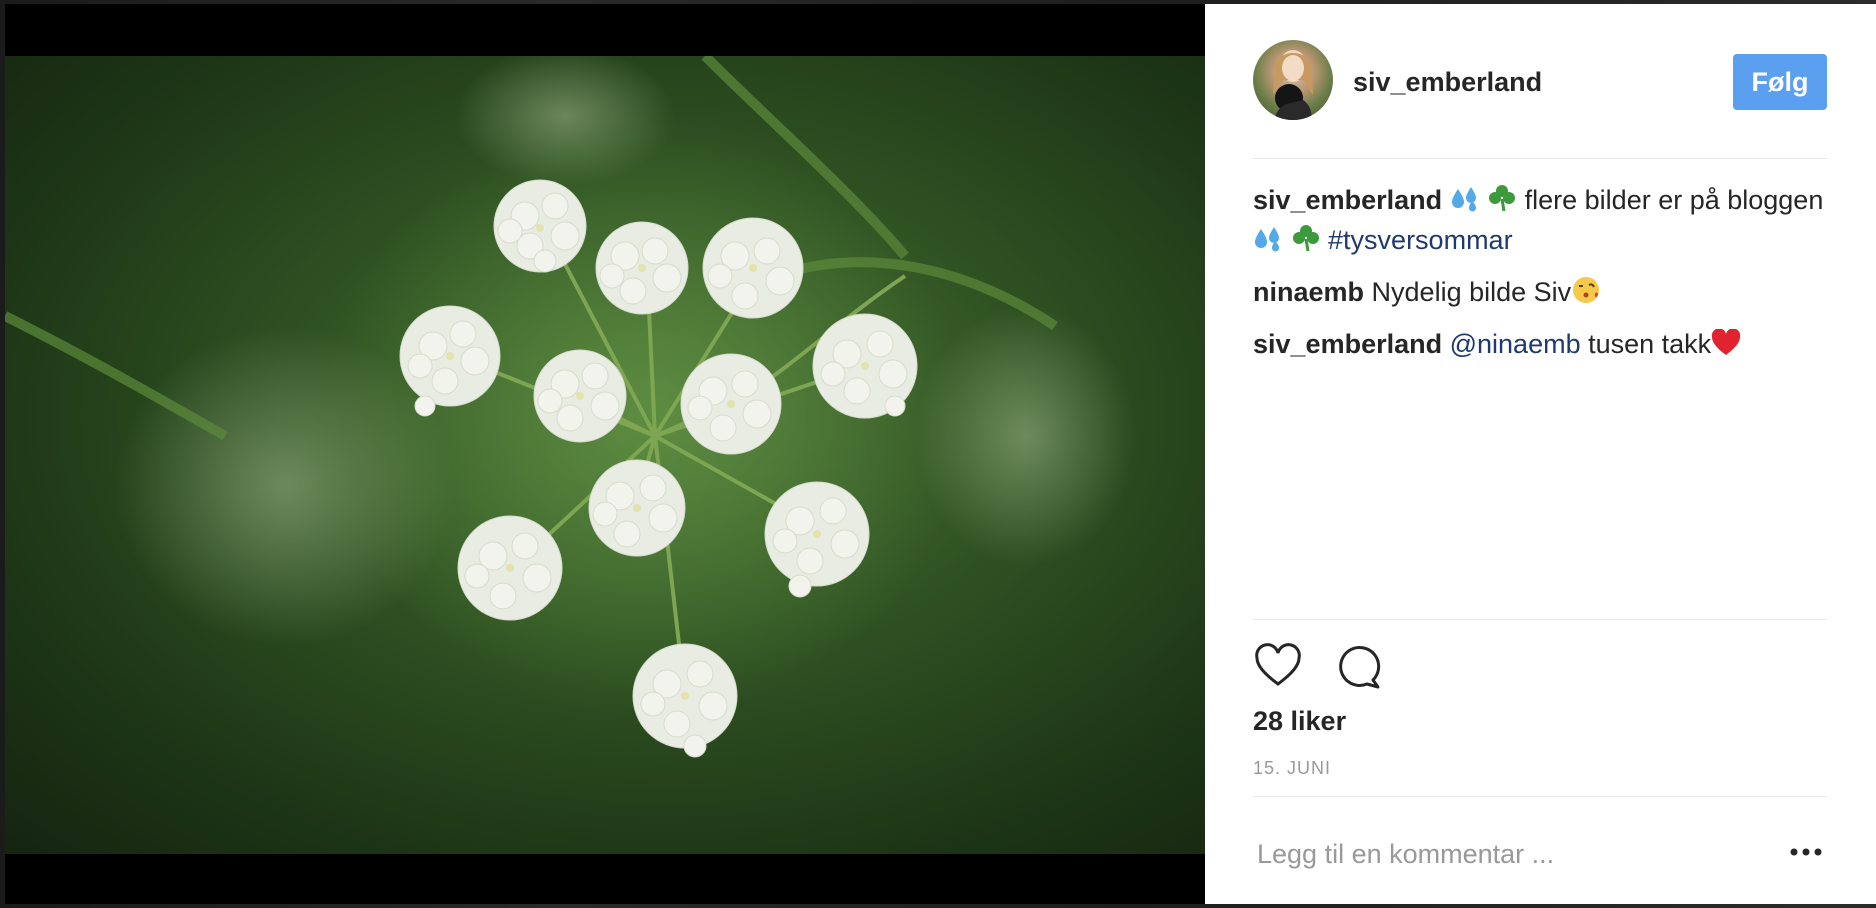 Image resolution: width=1876 pixels, height=908 pixels. Describe the element at coordinates (1780, 82) in the screenshot. I see `follow-button: Følg` at that location.